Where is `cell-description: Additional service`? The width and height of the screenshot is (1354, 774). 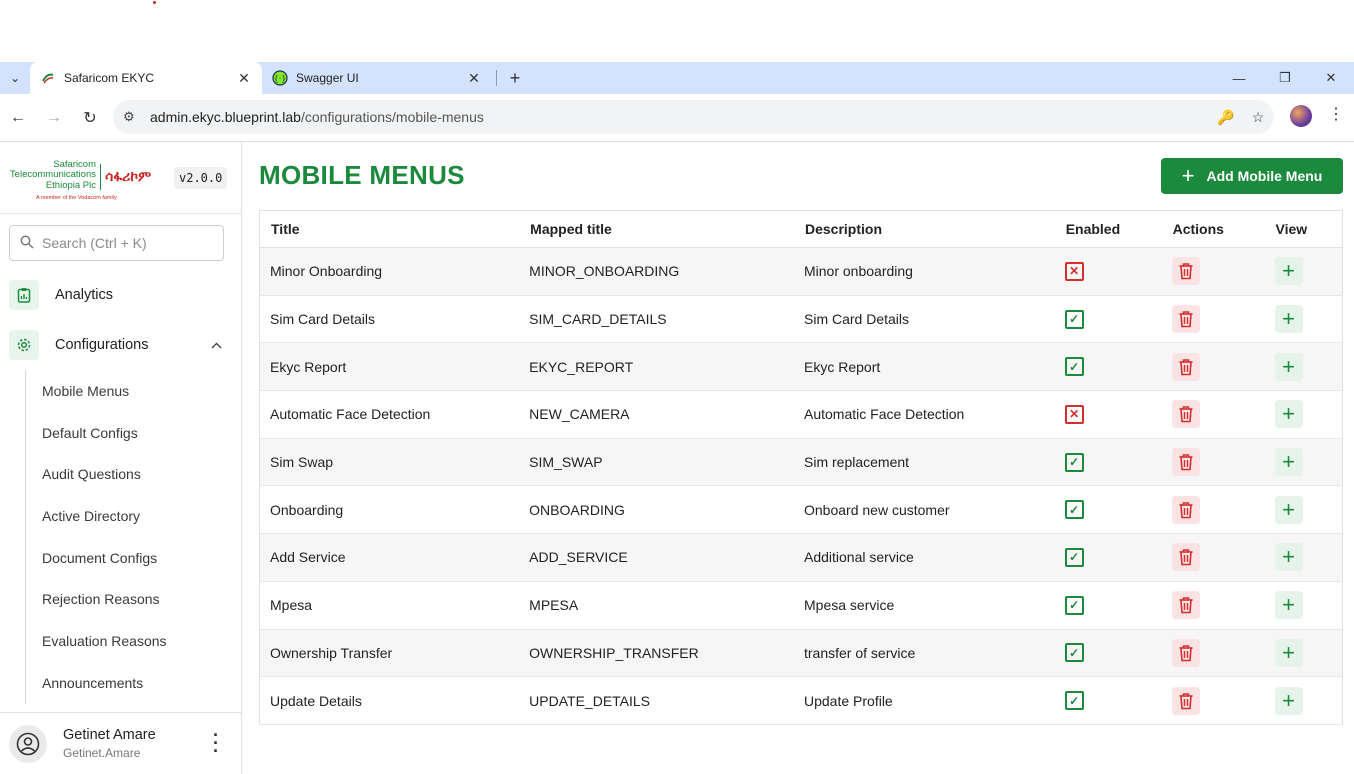
cell-description: Additional service is located at coordinates (924, 557).